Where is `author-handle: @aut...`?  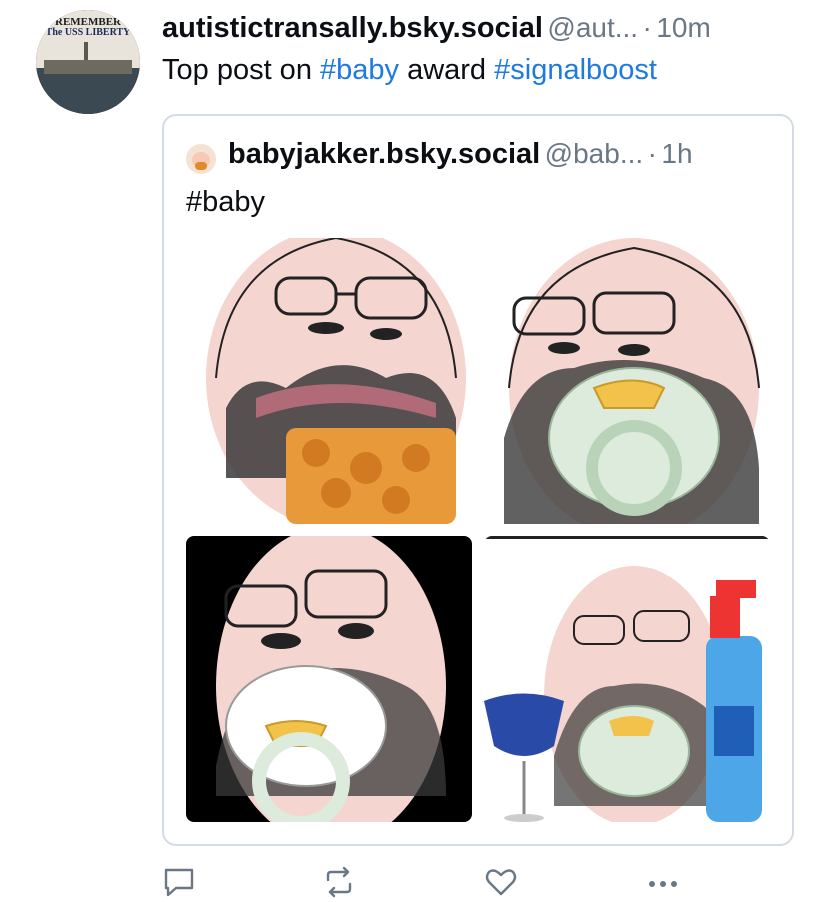
author-handle: @aut... is located at coordinates (592, 27).